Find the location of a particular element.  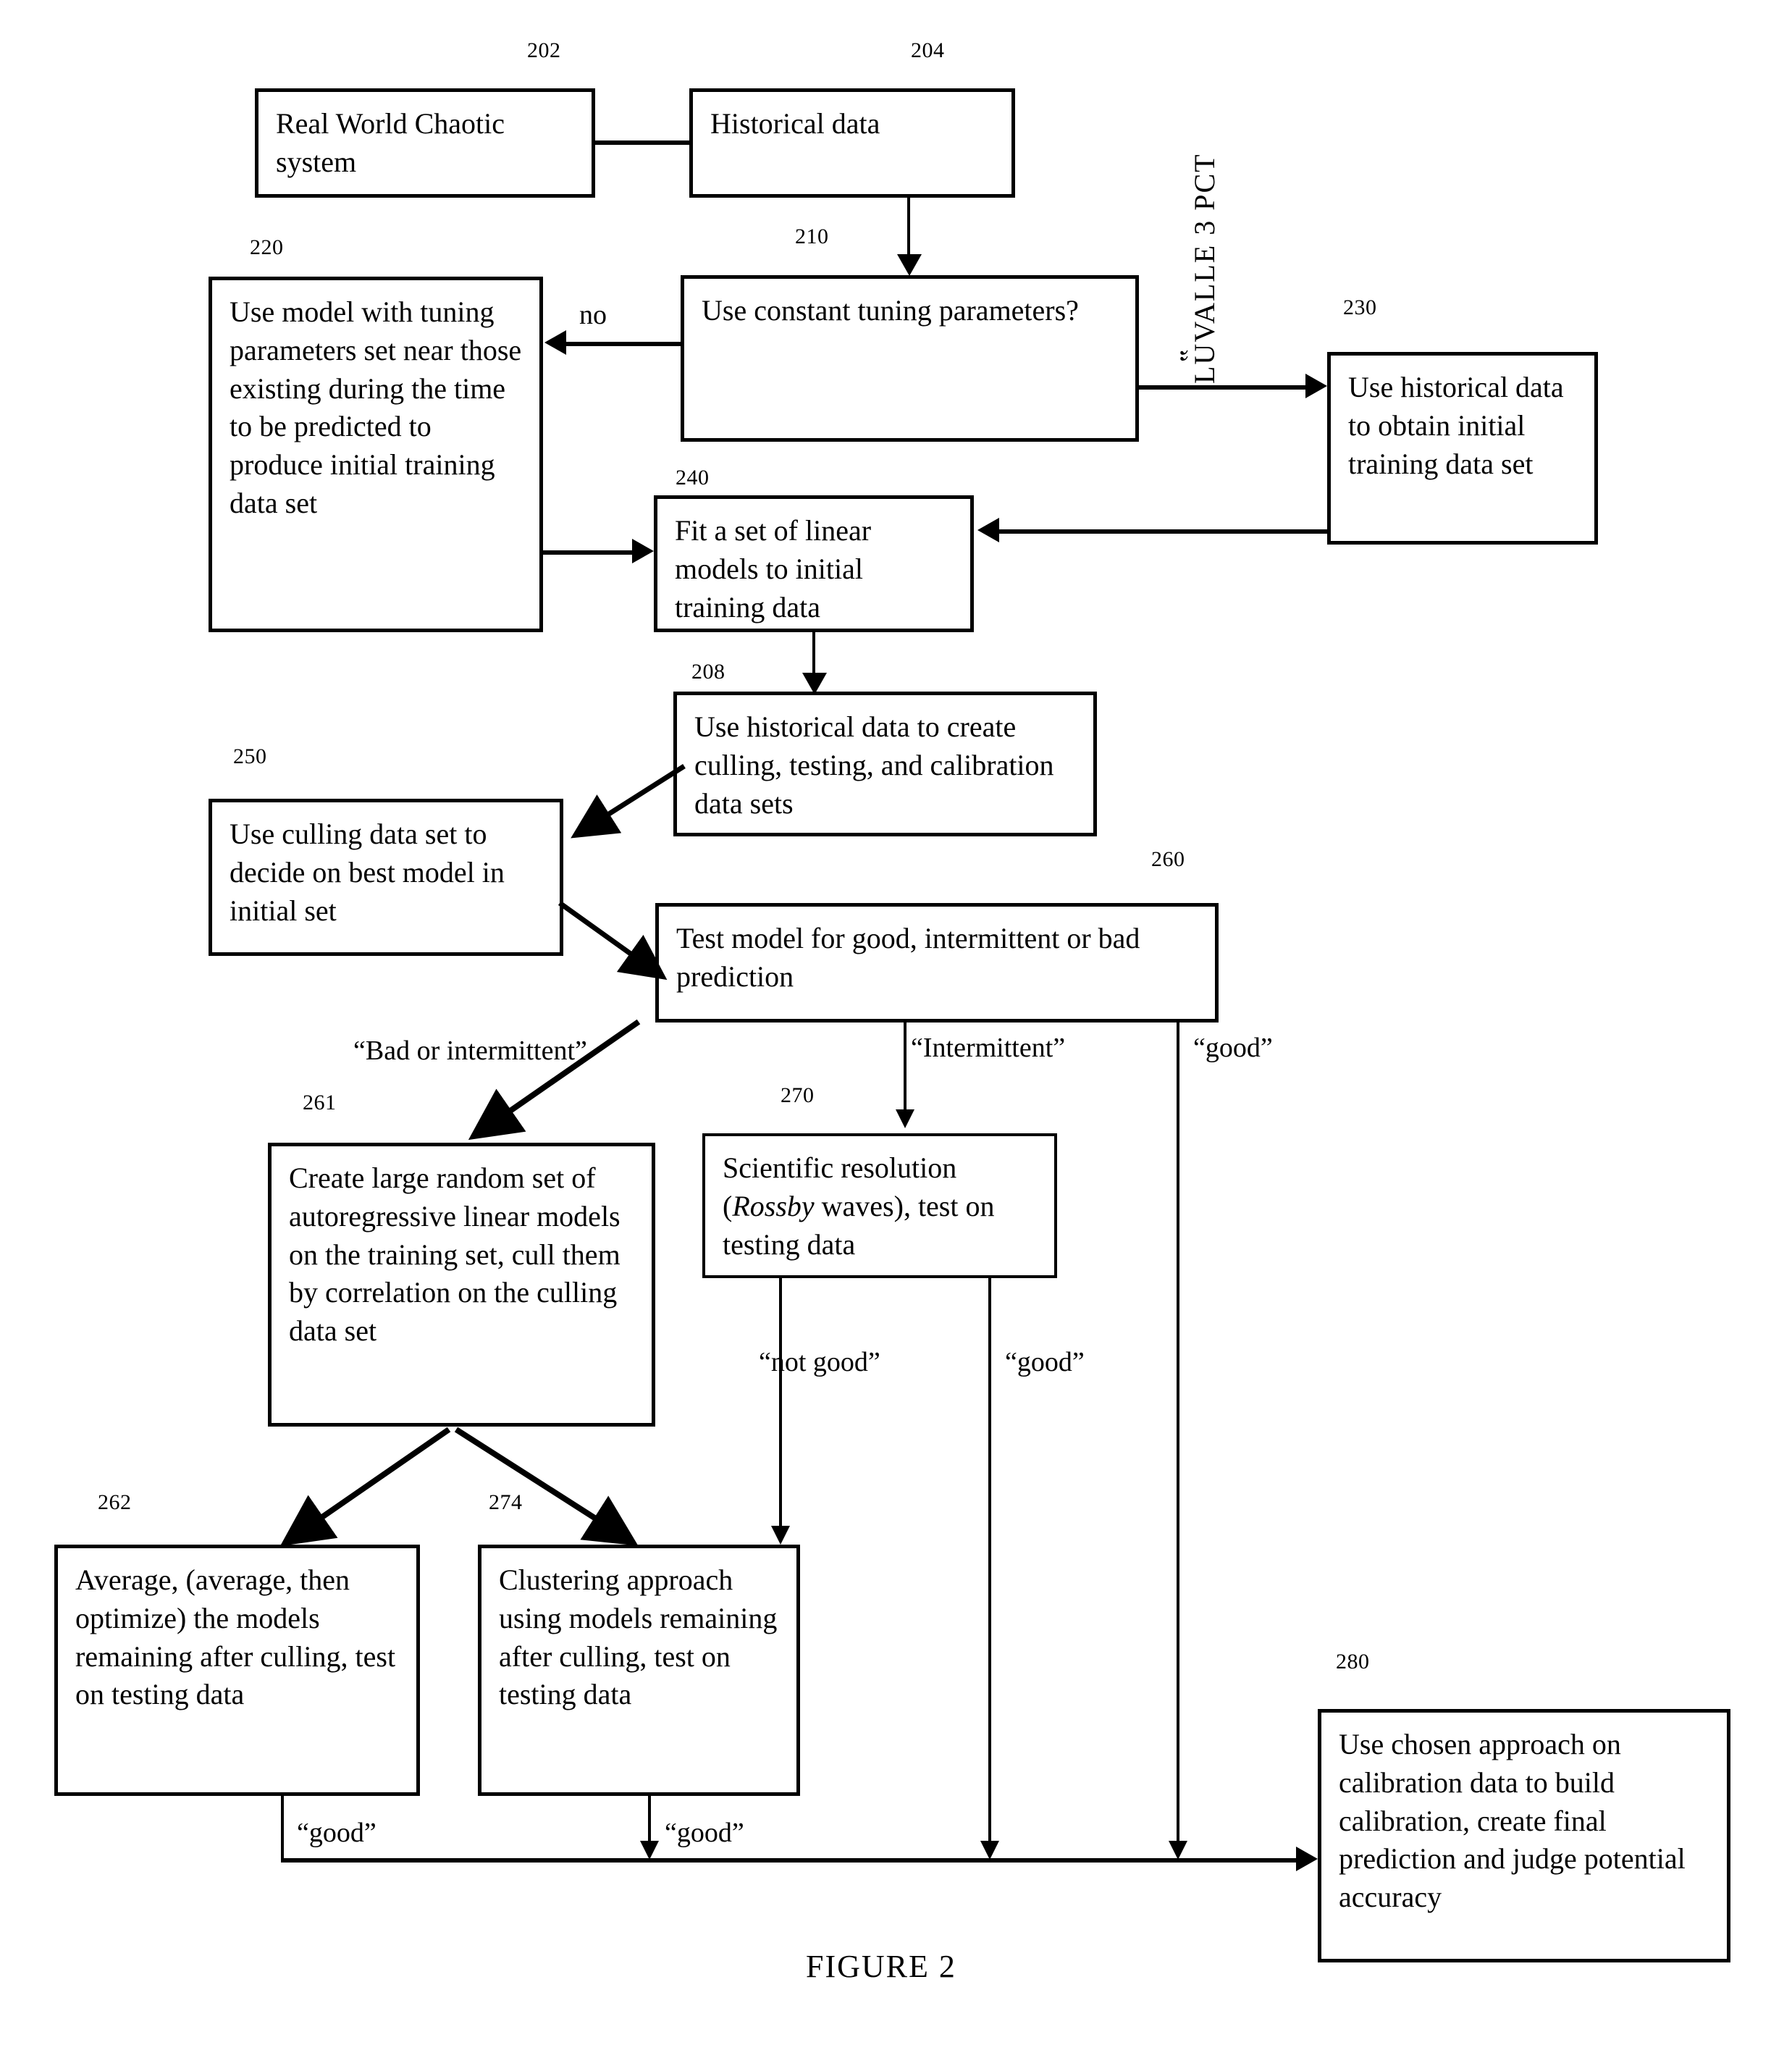

connector-270-good-arrowhead is located at coordinates (989, 1850).